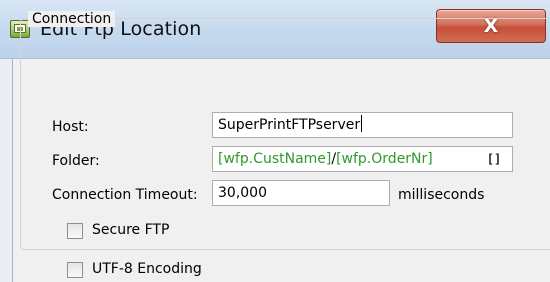  I want to click on text-cursor, so click(362, 123).